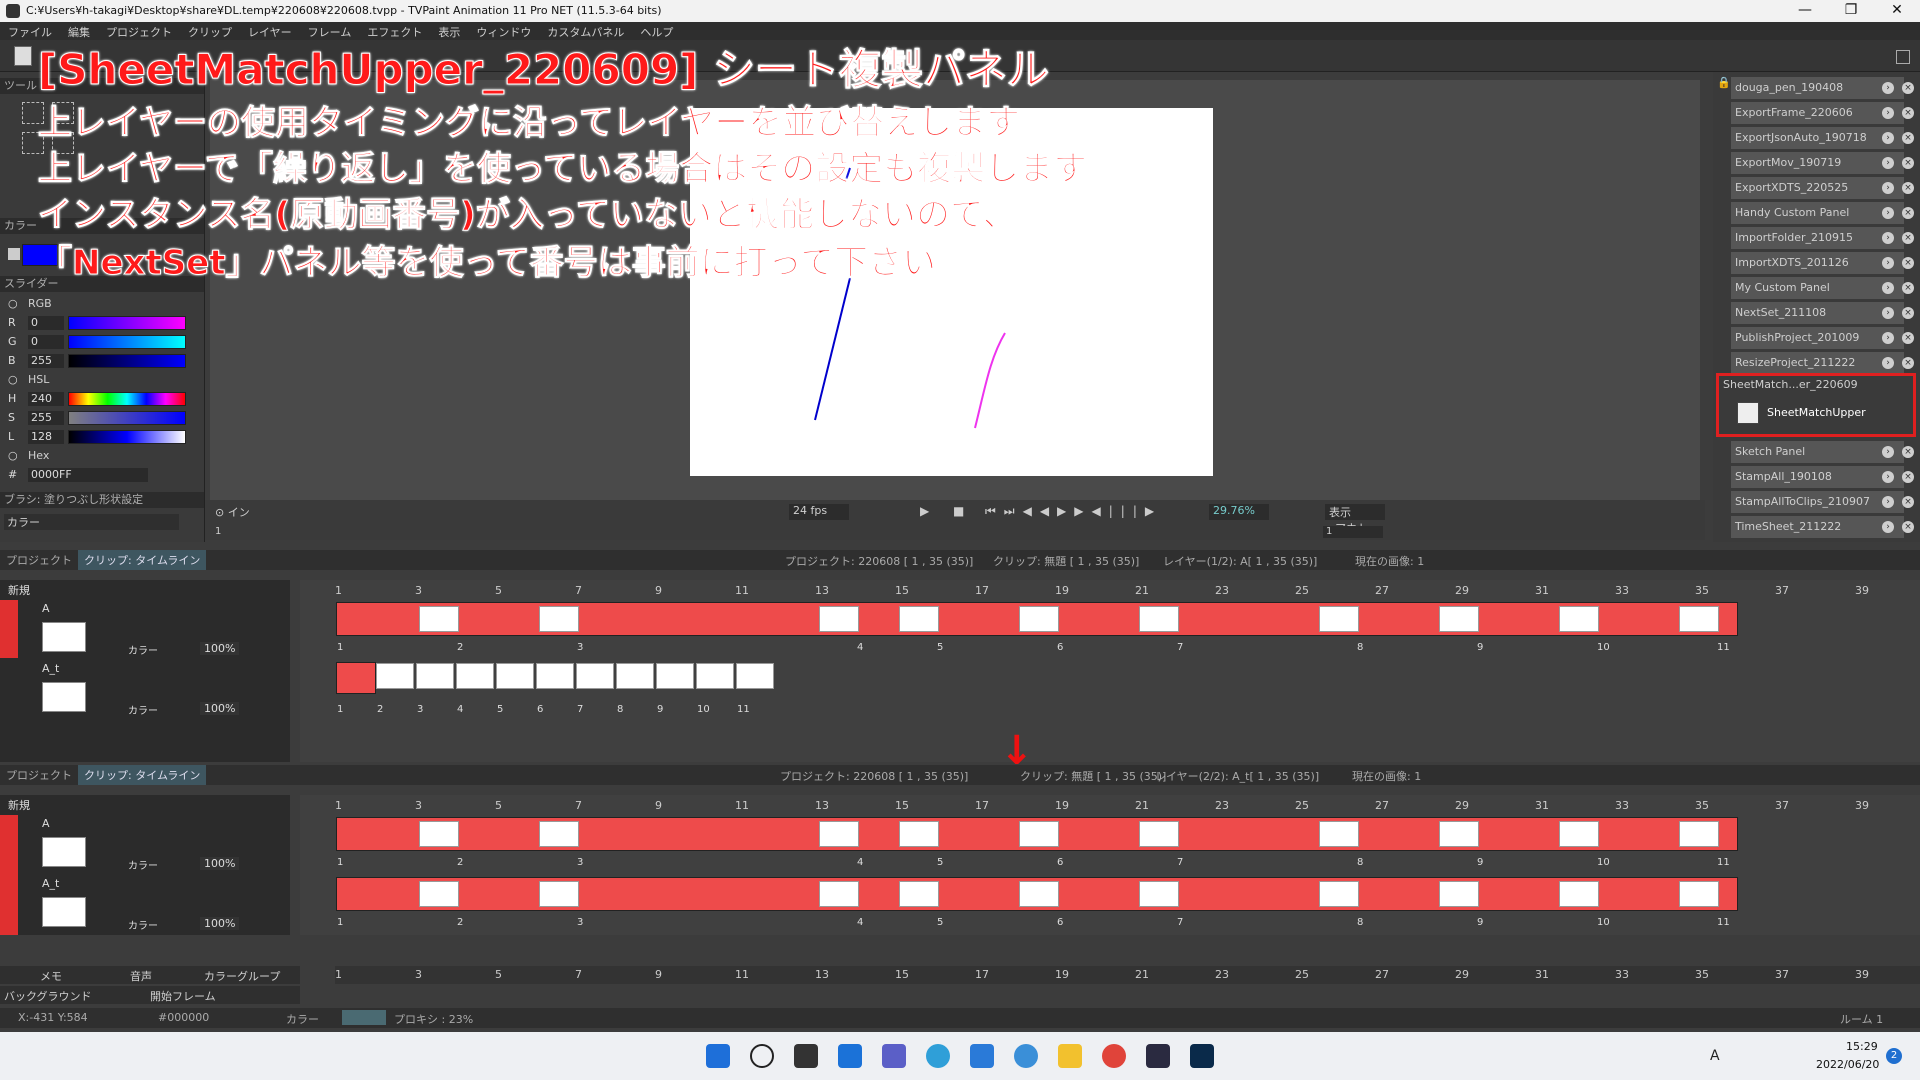  I want to click on layer-a-opacity: 100%, so click(220, 648).